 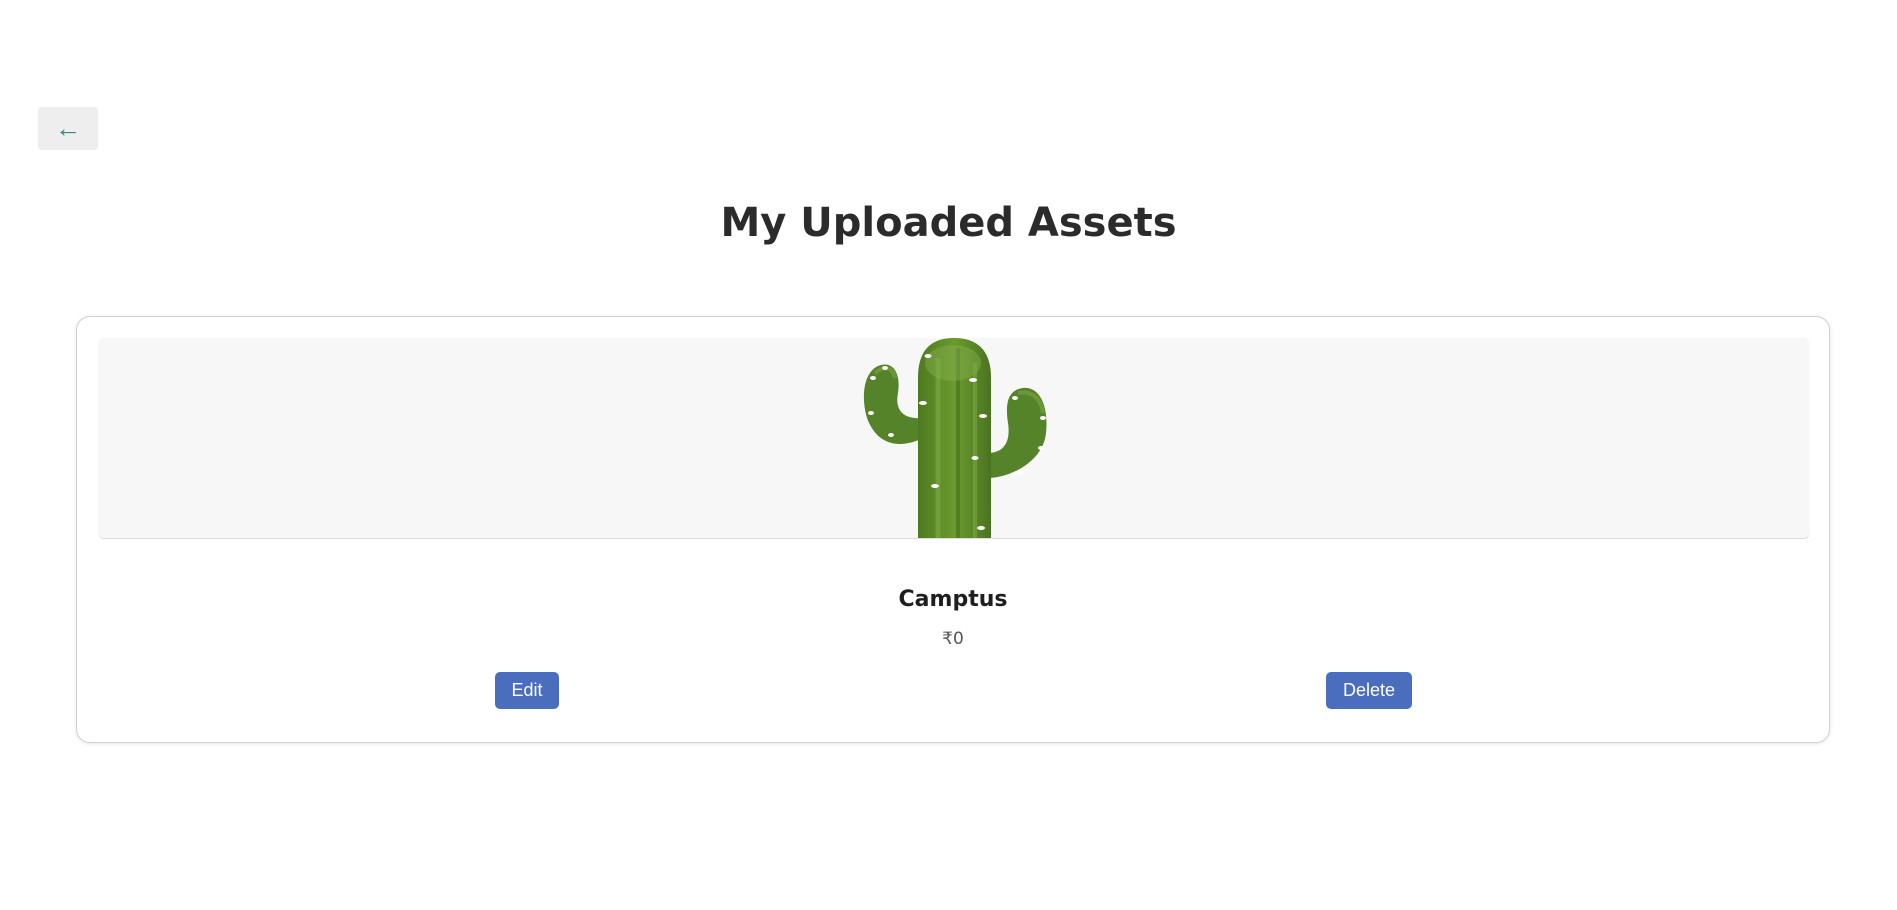 I want to click on delete-button: Delete, so click(x=1369, y=690).